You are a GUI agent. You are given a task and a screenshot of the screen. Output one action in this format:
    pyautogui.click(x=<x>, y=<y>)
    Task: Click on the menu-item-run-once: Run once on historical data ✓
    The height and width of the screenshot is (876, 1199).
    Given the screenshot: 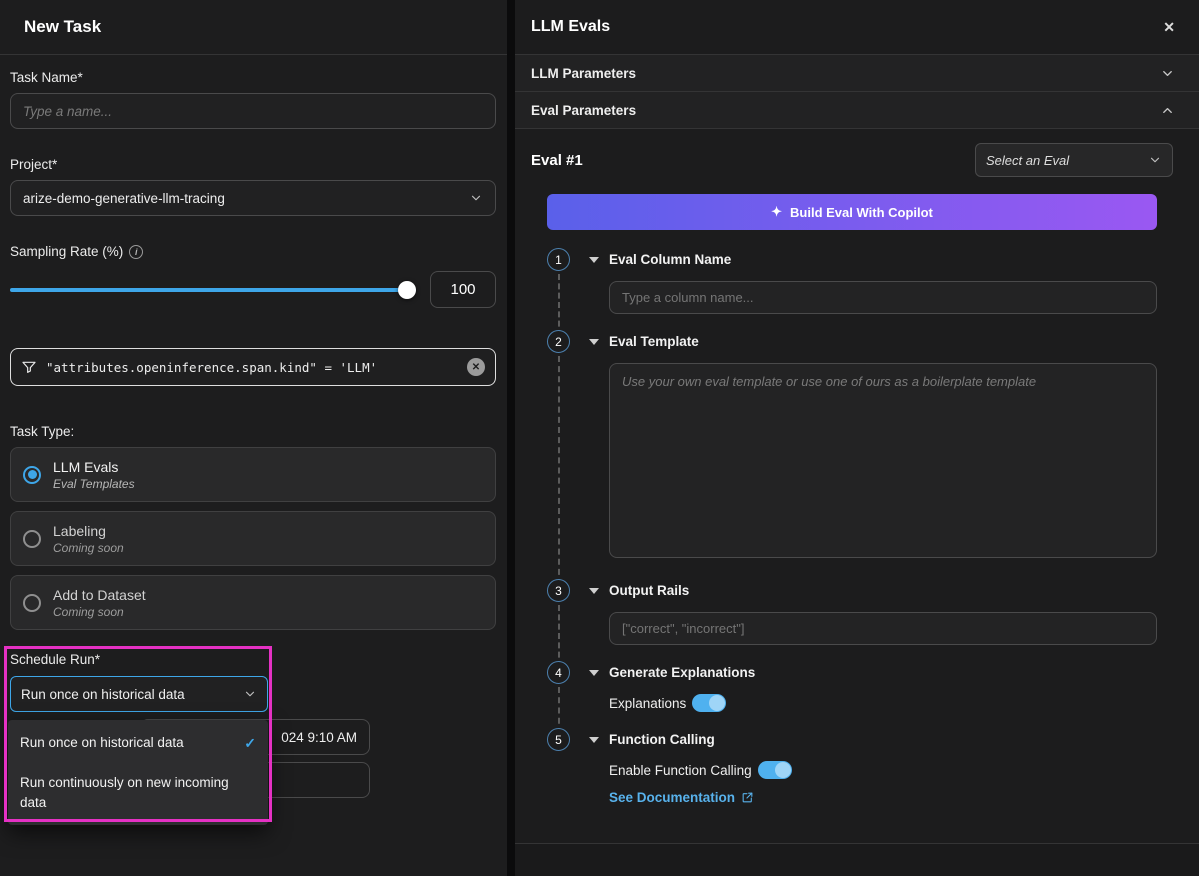 What is the action you would take?
    pyautogui.click(x=138, y=743)
    